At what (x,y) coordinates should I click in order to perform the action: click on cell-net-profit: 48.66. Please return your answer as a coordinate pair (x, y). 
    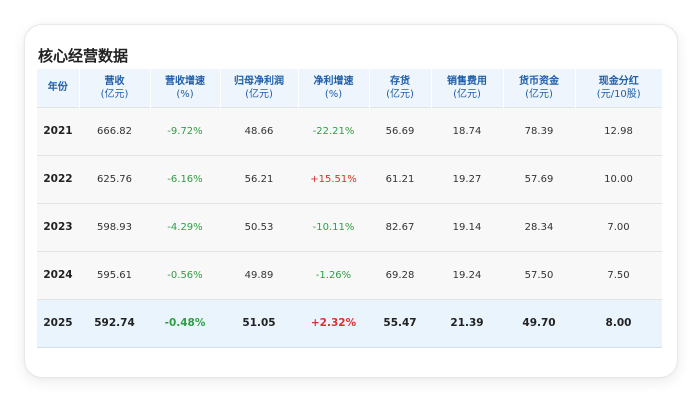
    Looking at the image, I should click on (259, 131).